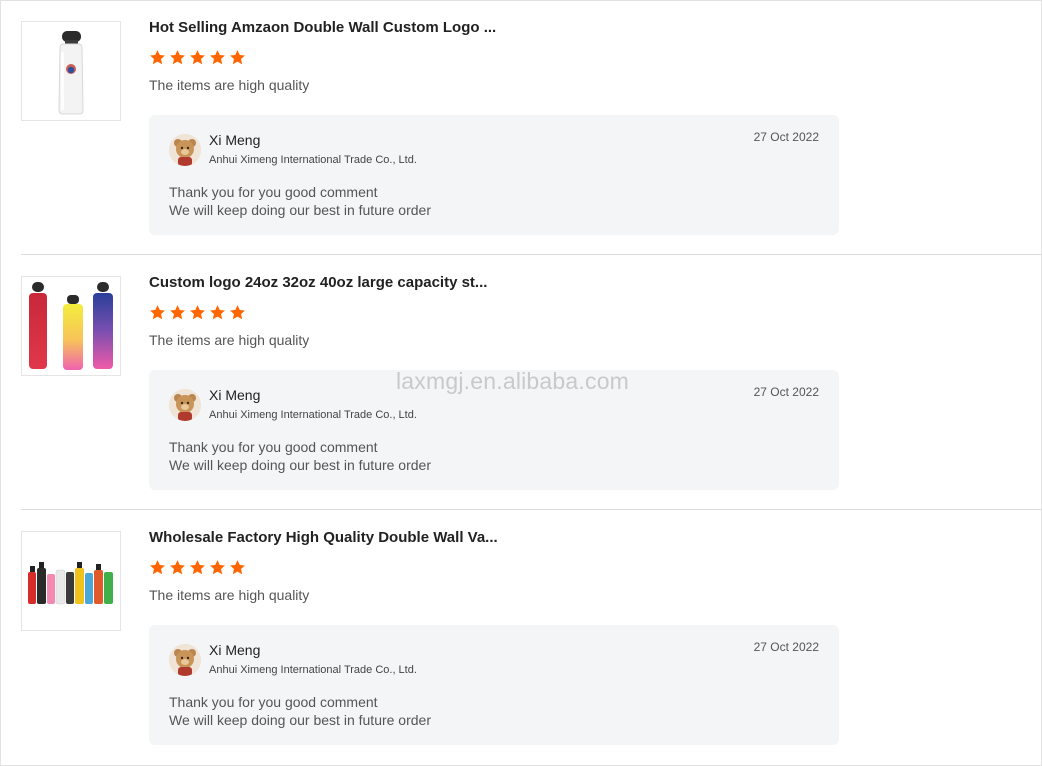  I want to click on product-thumbnail-colorful-bottles, so click(71, 581).